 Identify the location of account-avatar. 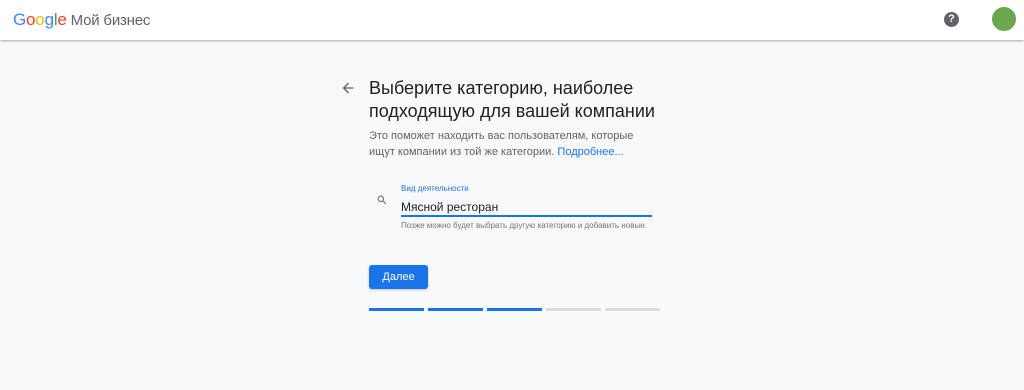
(1004, 19).